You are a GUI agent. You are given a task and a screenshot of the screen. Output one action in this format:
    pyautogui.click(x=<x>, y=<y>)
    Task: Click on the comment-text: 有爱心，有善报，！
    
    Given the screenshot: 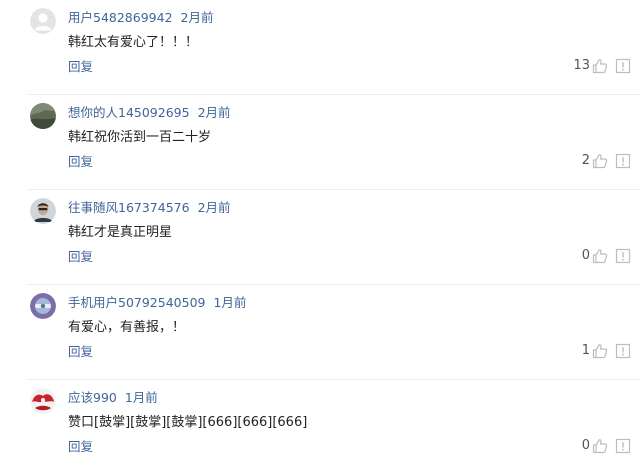 What is the action you would take?
    pyautogui.click(x=127, y=327)
    